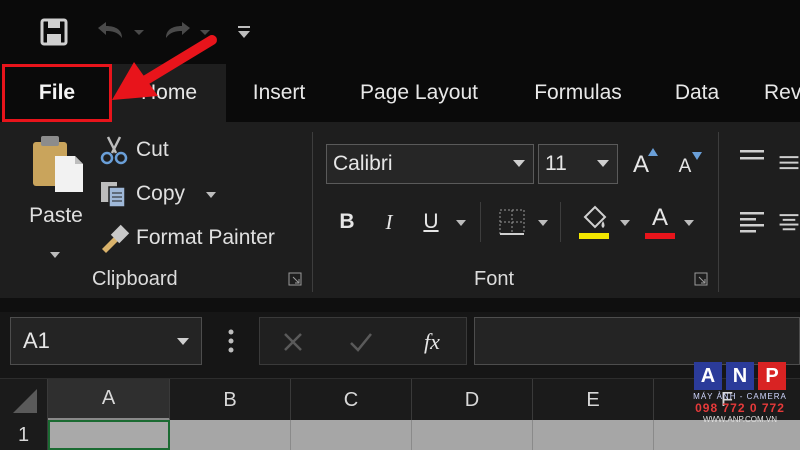 This screenshot has height=450, width=800. Describe the element at coordinates (164, 67) in the screenshot. I see `annotation-arrow-icon` at that location.